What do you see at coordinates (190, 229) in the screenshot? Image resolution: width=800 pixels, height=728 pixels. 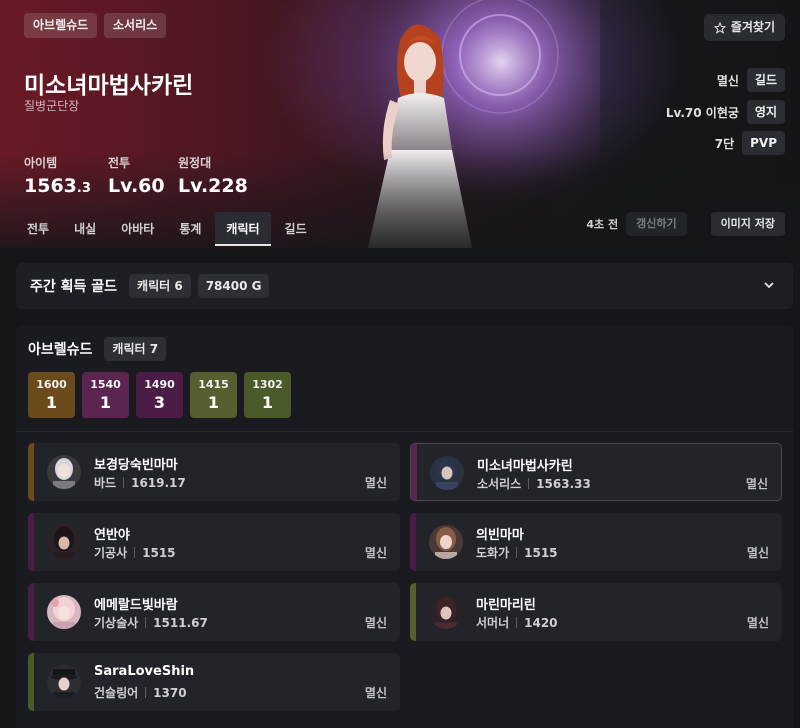 I see `tab-stats: 통계` at bounding box center [190, 229].